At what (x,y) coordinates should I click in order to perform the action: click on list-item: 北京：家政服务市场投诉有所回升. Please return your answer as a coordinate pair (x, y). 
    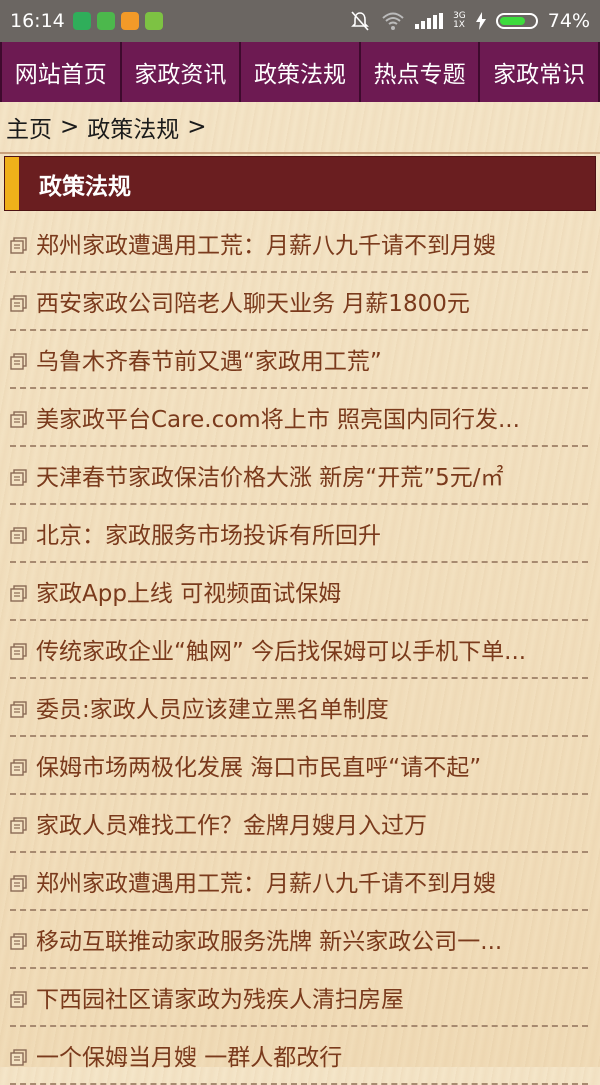
    Looking at the image, I should click on (299, 534).